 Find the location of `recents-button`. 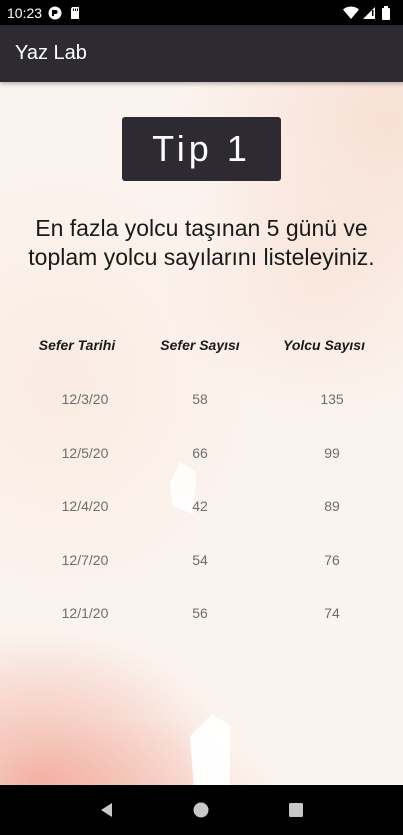

recents-button is located at coordinates (296, 810).